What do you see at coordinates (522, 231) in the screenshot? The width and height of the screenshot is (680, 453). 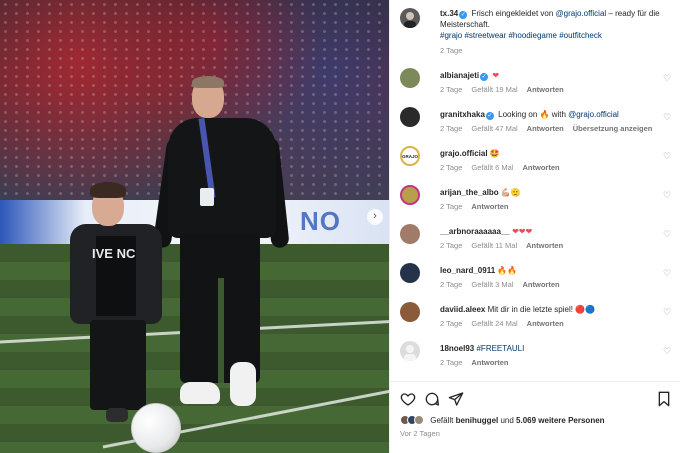 I see `comment-body: ❤❤❤` at bounding box center [522, 231].